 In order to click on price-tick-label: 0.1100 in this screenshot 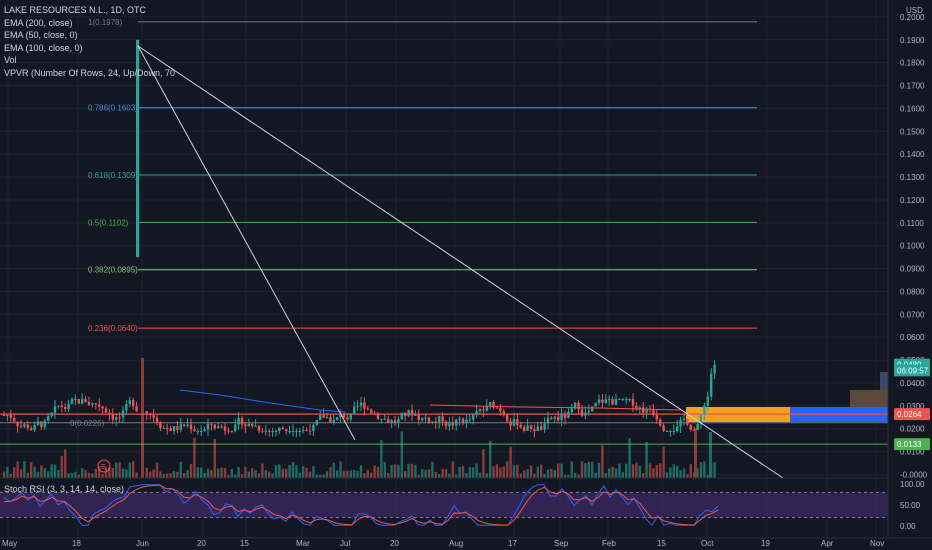, I will do `click(912, 223)`.